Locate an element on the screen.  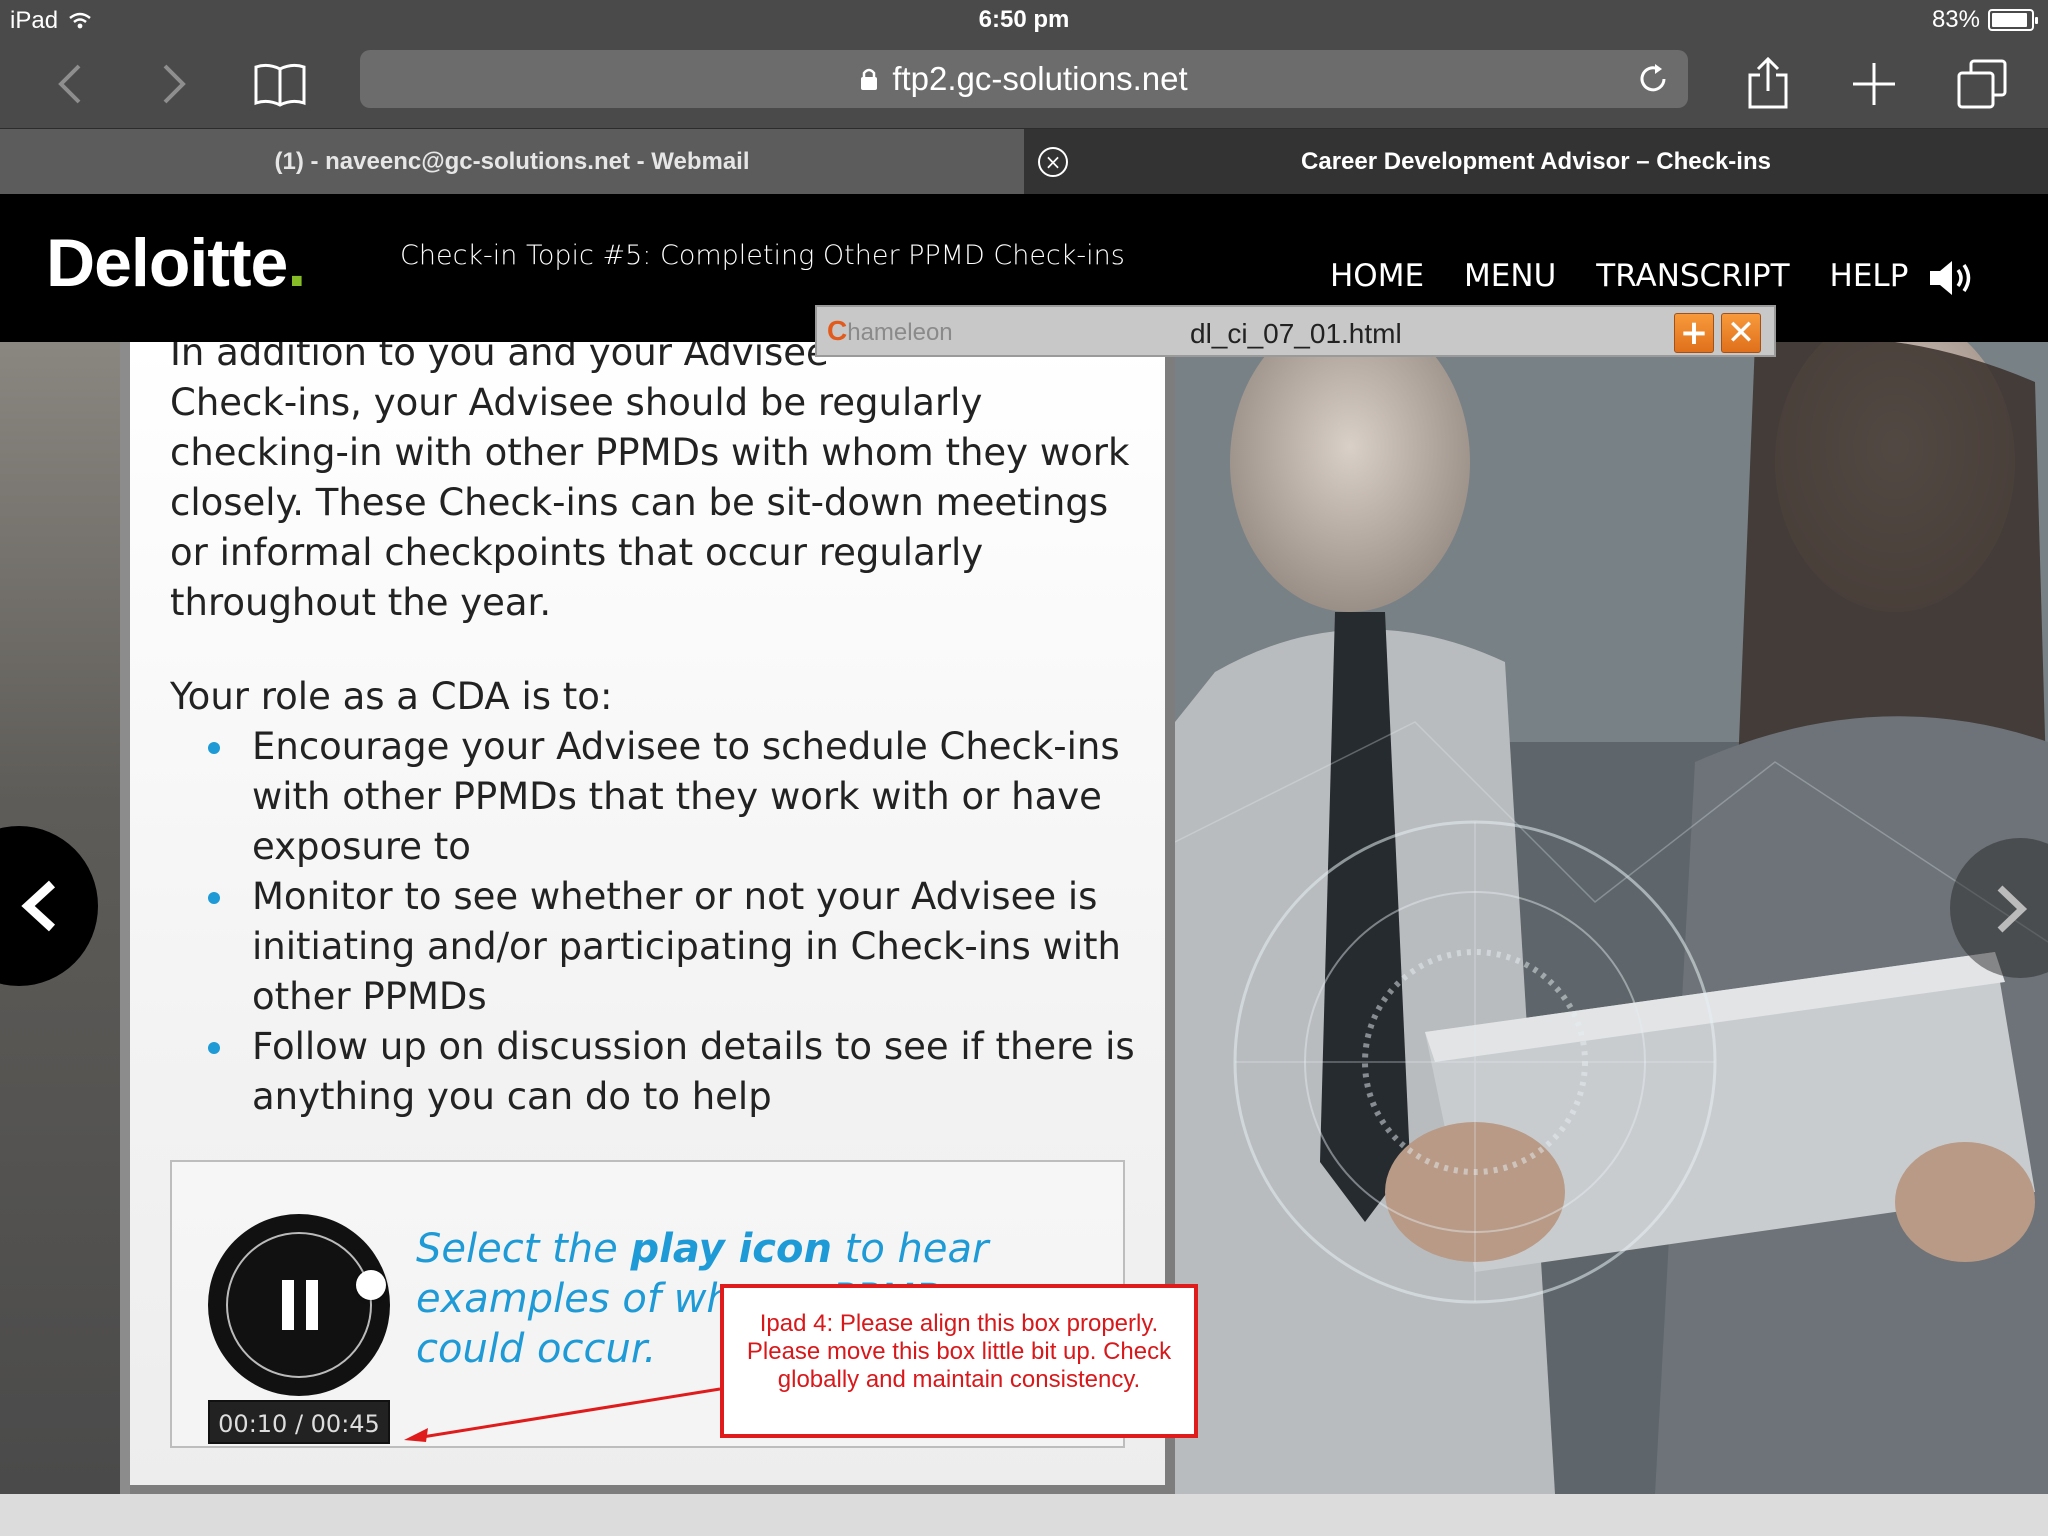
chameleon-toolbar: Chameleon dl_ci_07_01.html + ✕ is located at coordinates (1295, 331).